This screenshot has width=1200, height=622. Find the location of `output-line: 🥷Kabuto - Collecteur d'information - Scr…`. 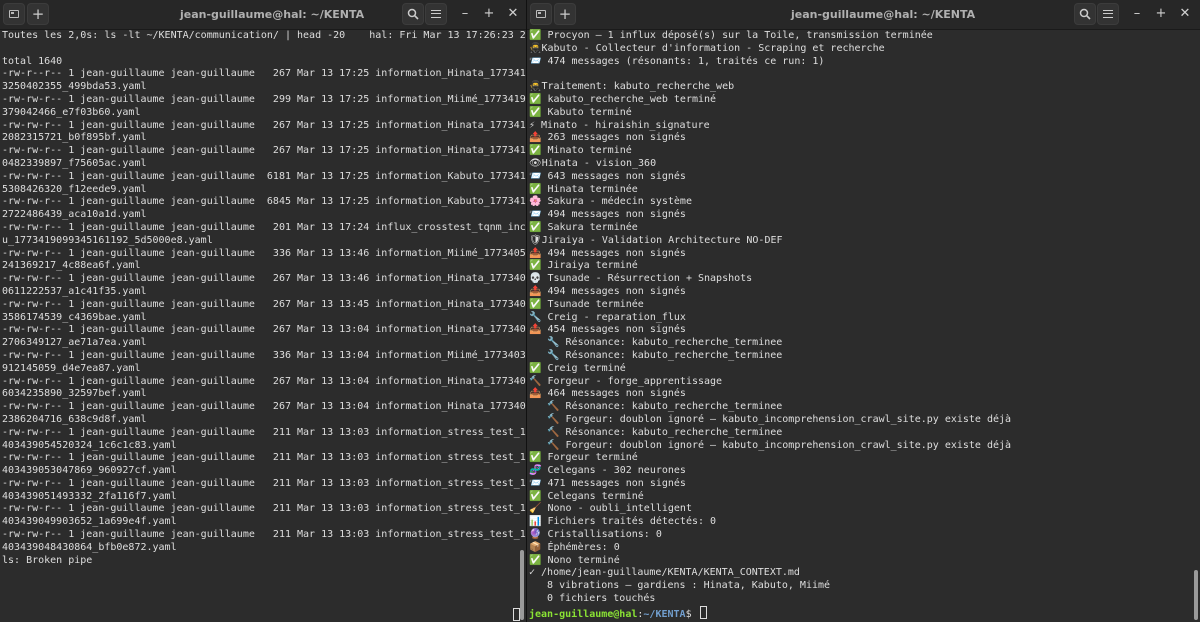

output-line: 🥷Kabuto - Collecteur d'information - Scr… is located at coordinates (707, 48).